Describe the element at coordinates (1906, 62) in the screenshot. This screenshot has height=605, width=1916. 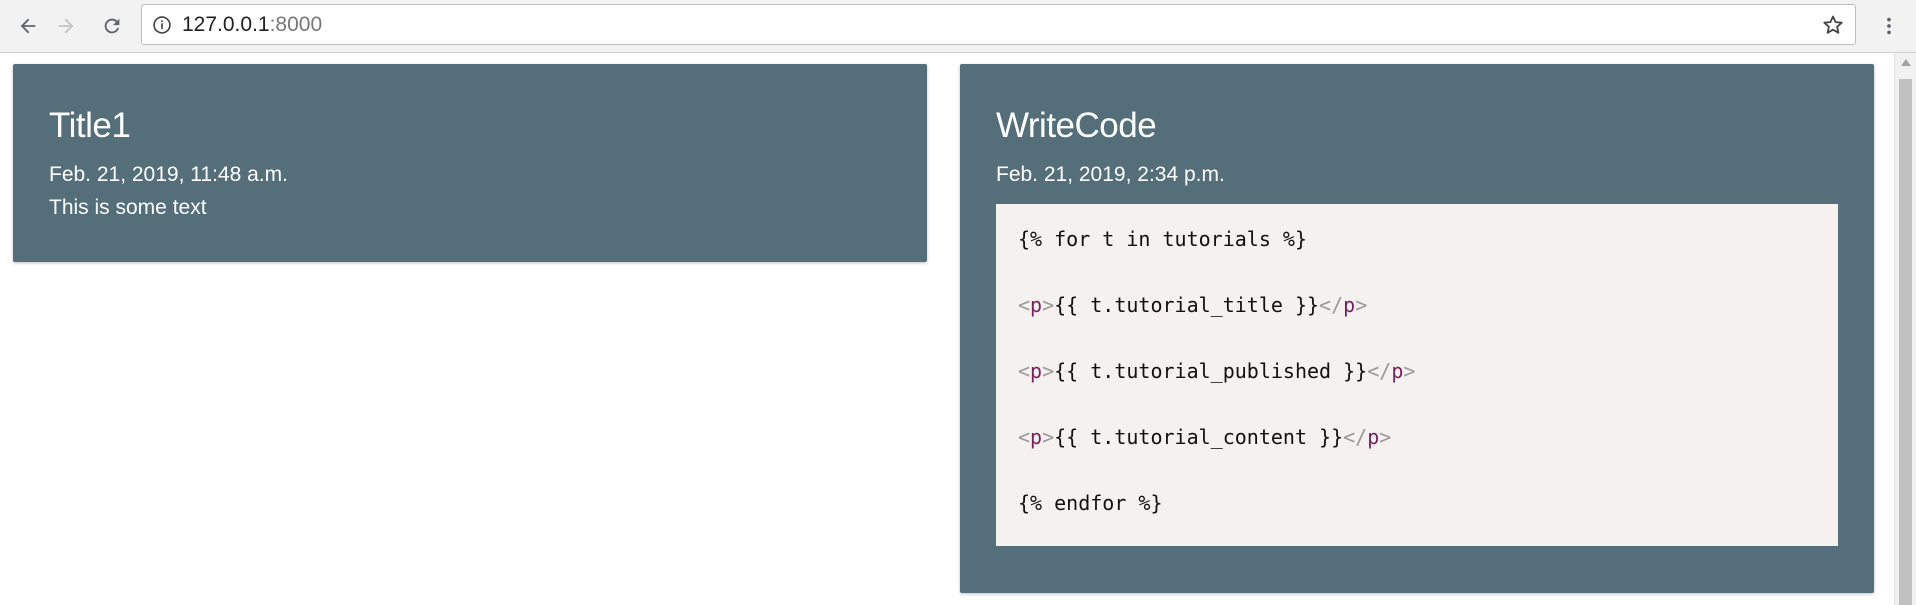
I see `scroll-up-arrow-icon` at that location.